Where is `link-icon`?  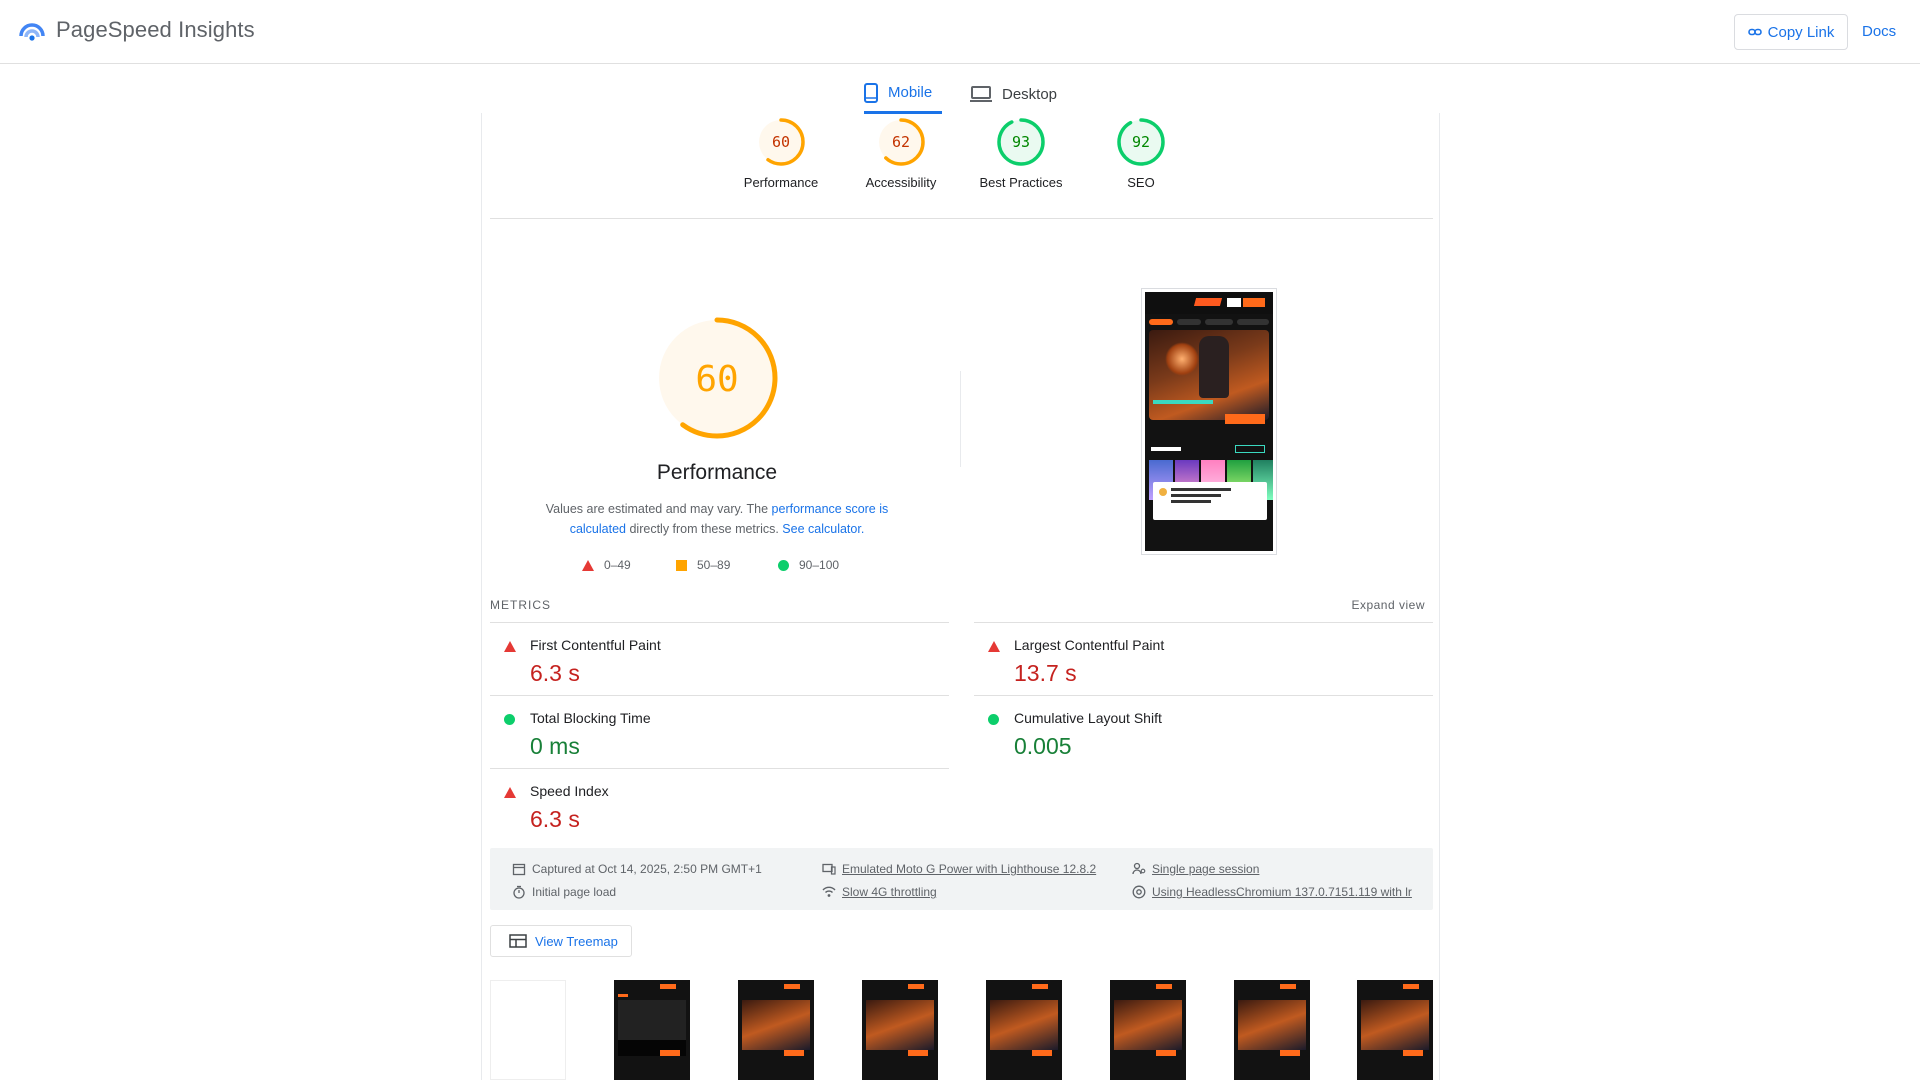
link-icon is located at coordinates (1754, 32).